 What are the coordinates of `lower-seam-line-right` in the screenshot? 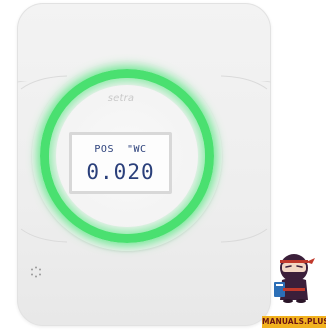 It's located at (244, 235).